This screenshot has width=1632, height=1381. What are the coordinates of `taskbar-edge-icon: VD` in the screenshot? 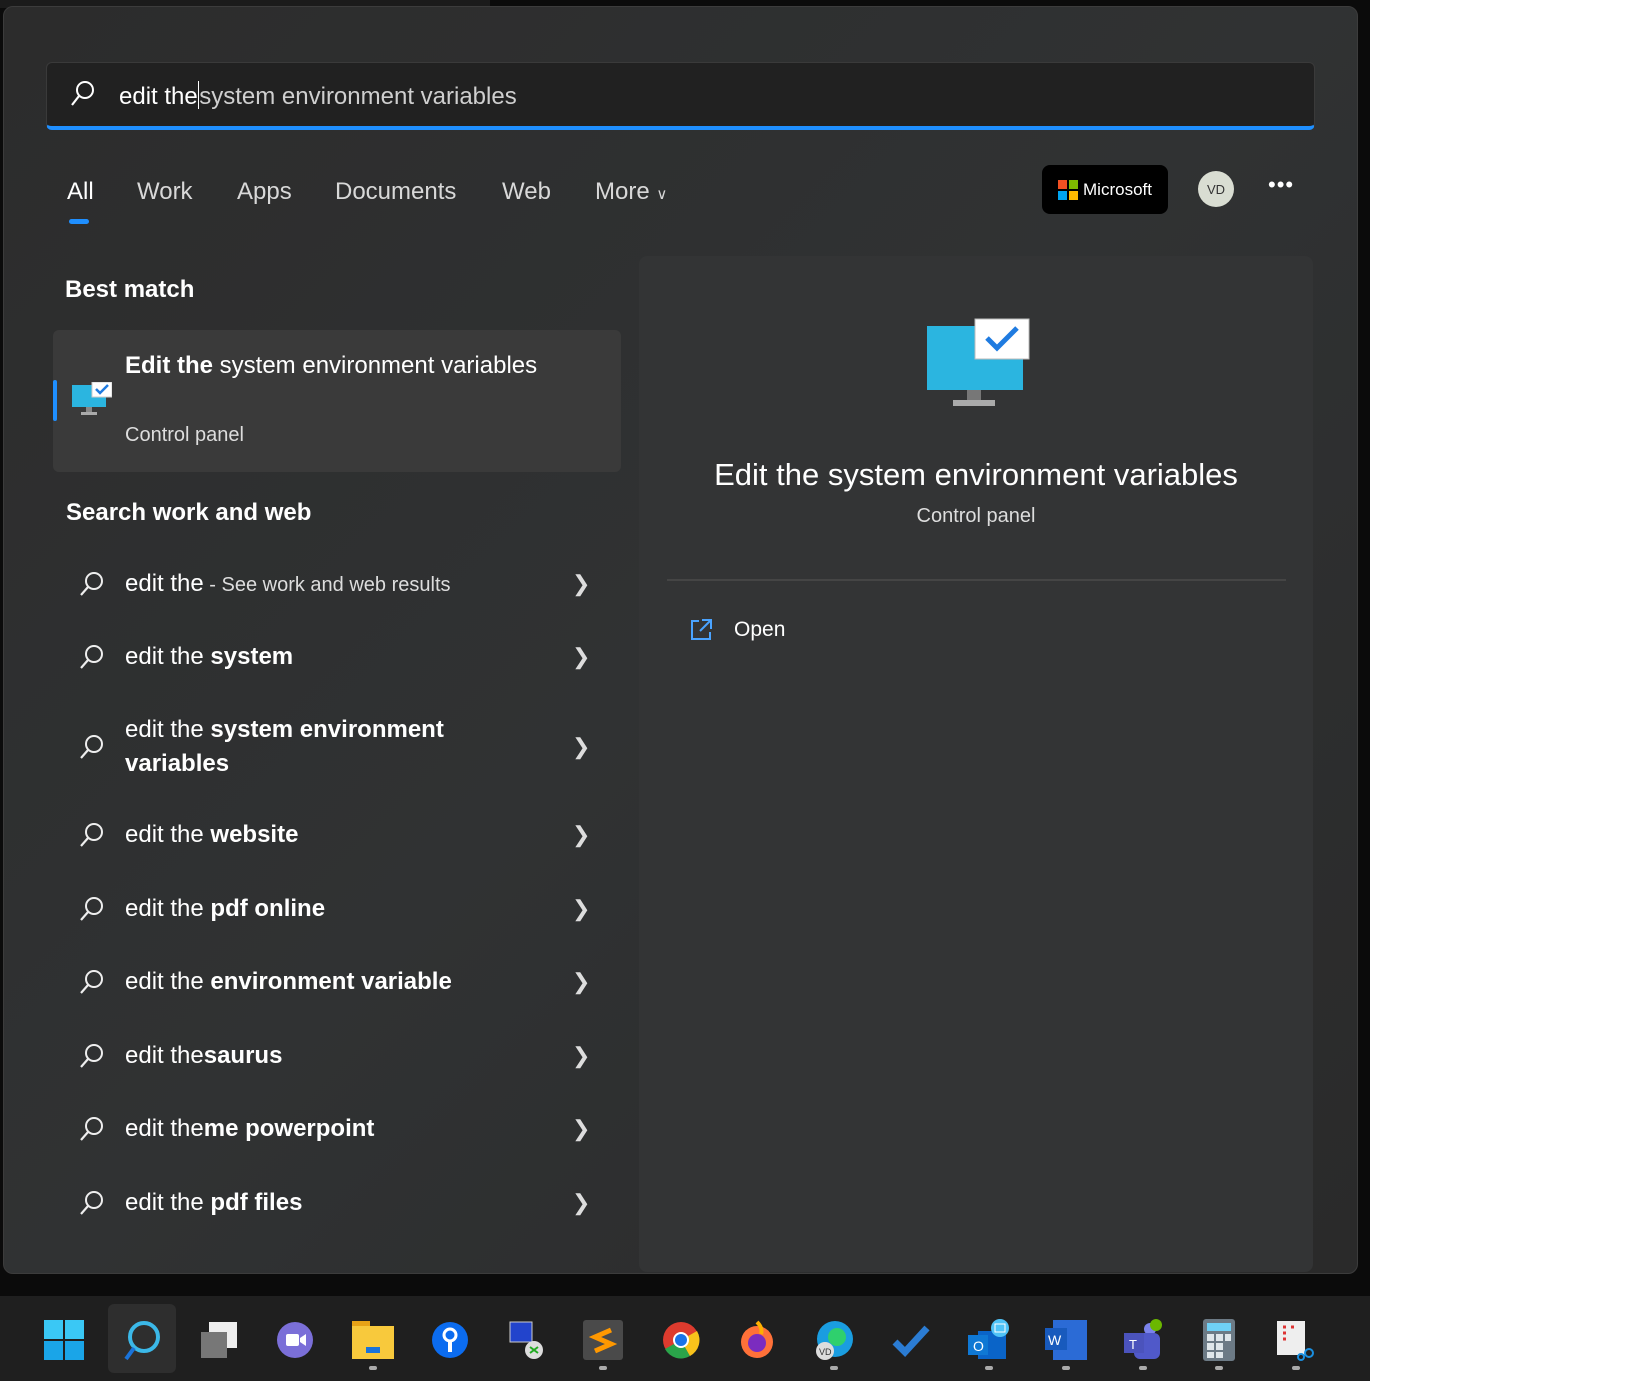 It's located at (834, 1340).